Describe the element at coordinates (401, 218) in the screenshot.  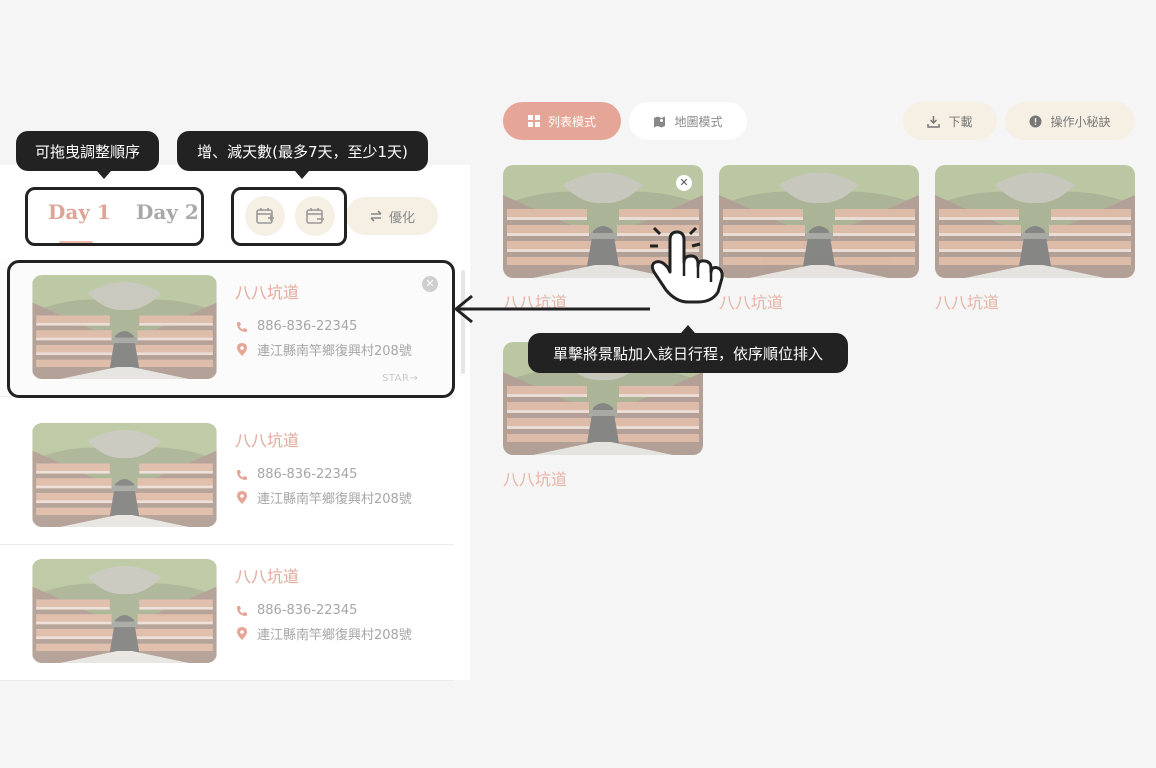
I see `optimize-label: 優化` at that location.